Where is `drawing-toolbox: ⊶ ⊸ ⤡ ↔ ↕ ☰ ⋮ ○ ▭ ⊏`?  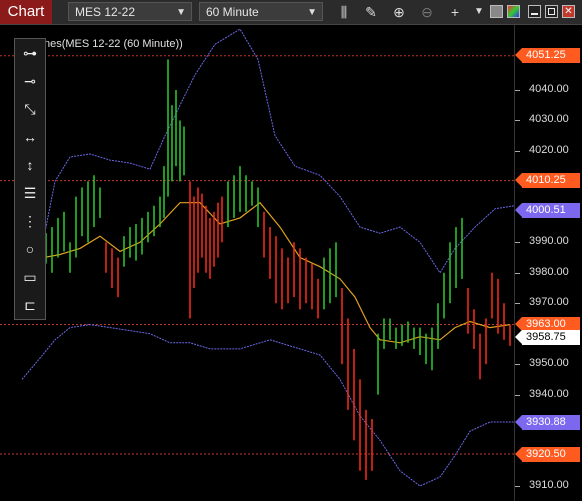 drawing-toolbox: ⊶ ⊸ ⤡ ↔ ↕ ☰ ⋮ ○ ▭ ⊏ is located at coordinates (30, 179).